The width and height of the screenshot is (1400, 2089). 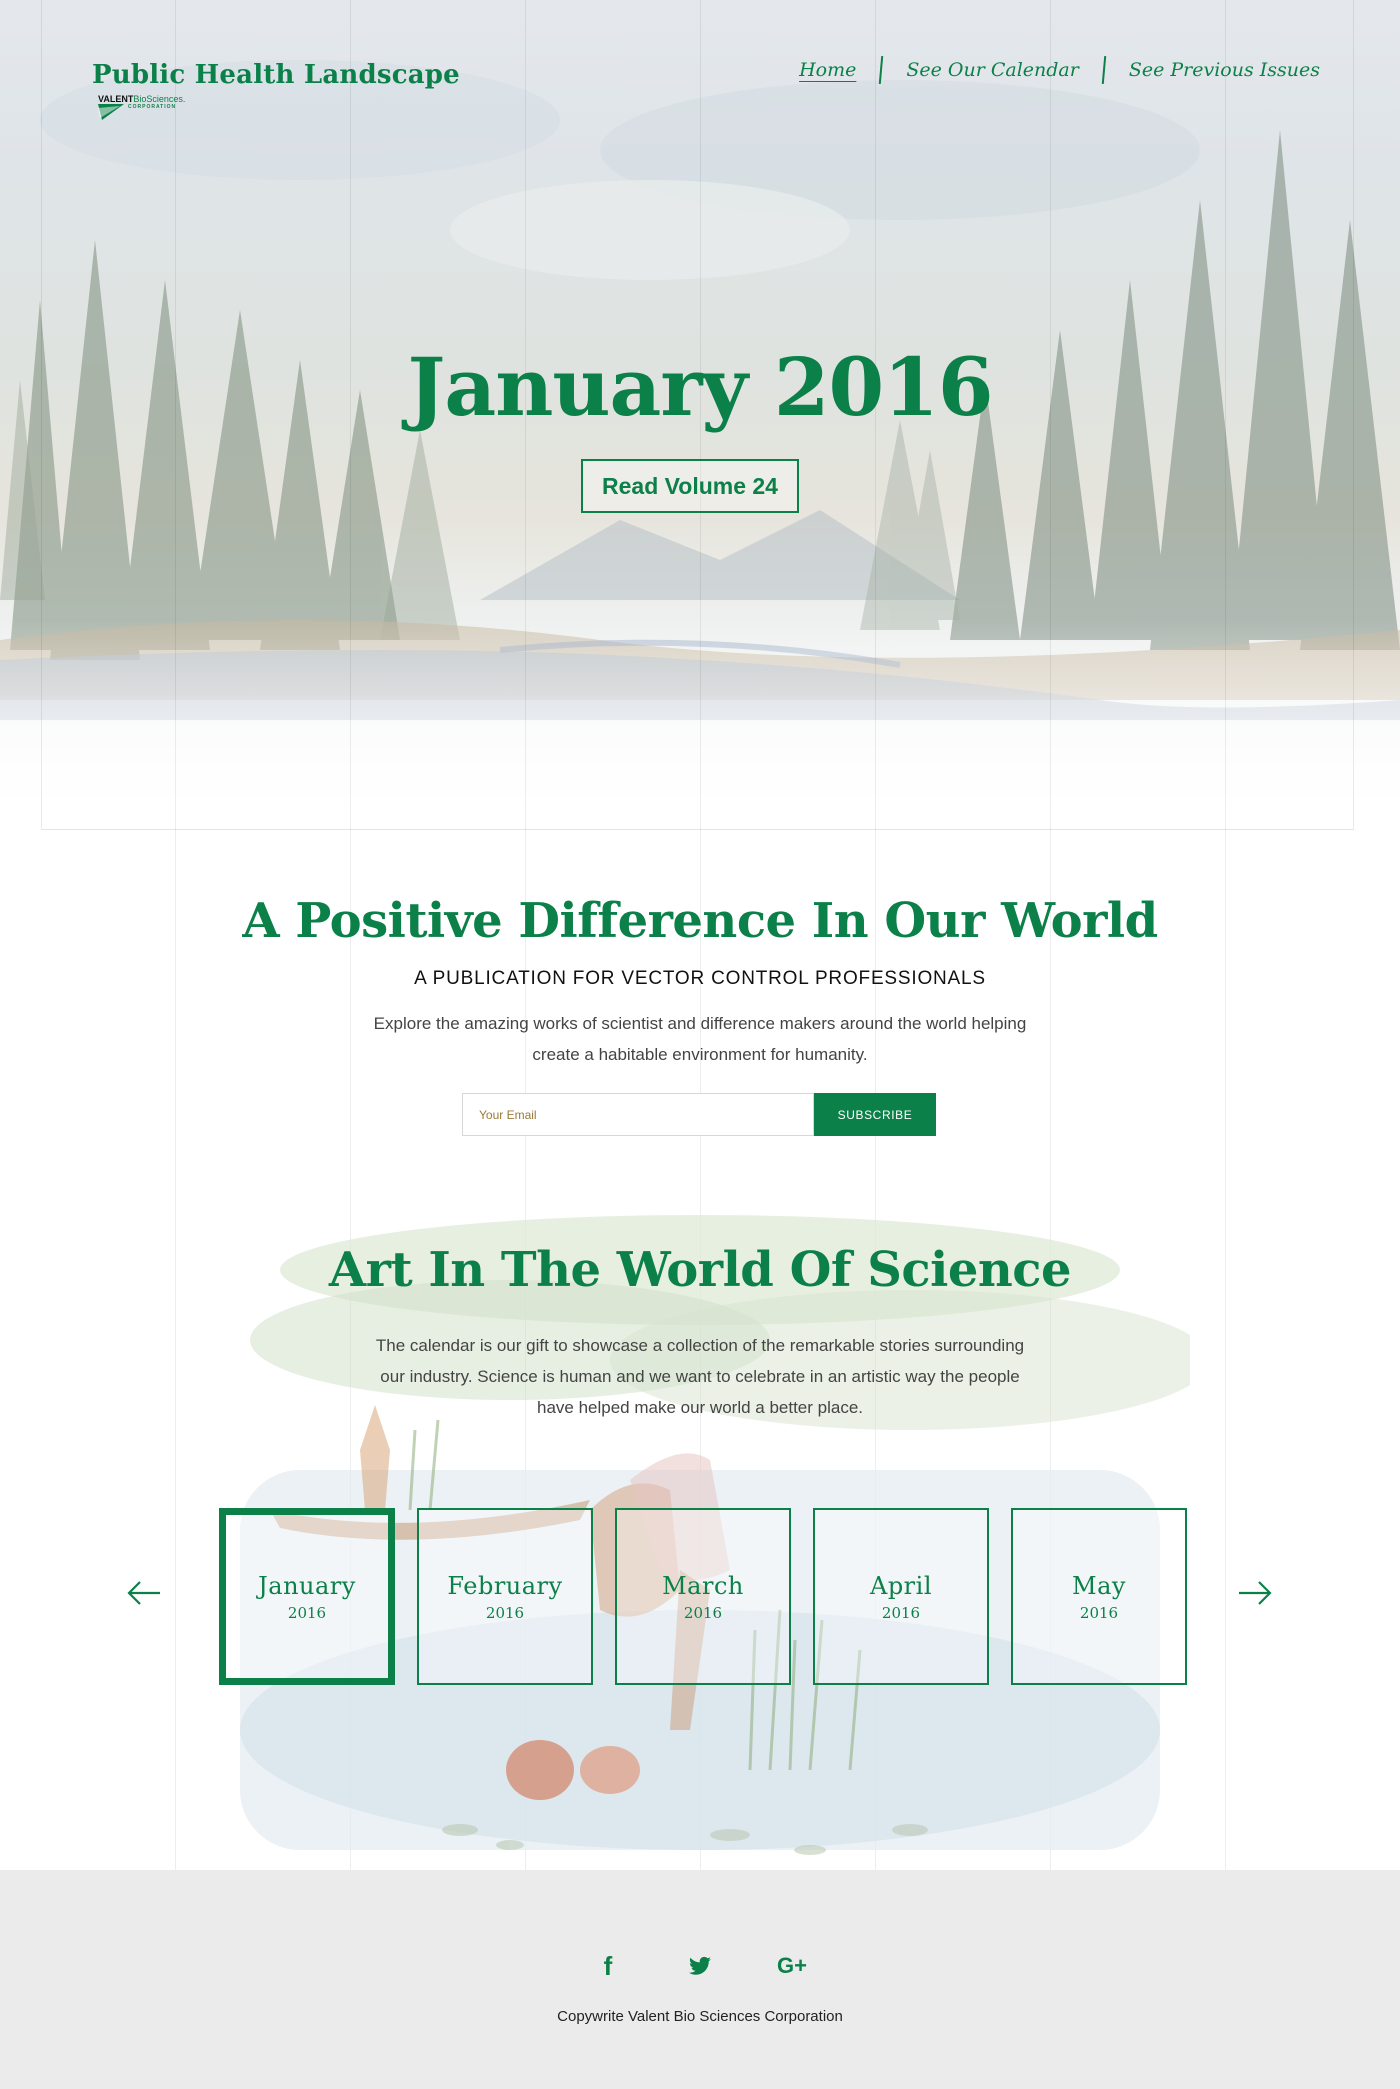 What do you see at coordinates (875, 1114) in the screenshot?
I see `subscribe-button: SUBSCRIBE` at bounding box center [875, 1114].